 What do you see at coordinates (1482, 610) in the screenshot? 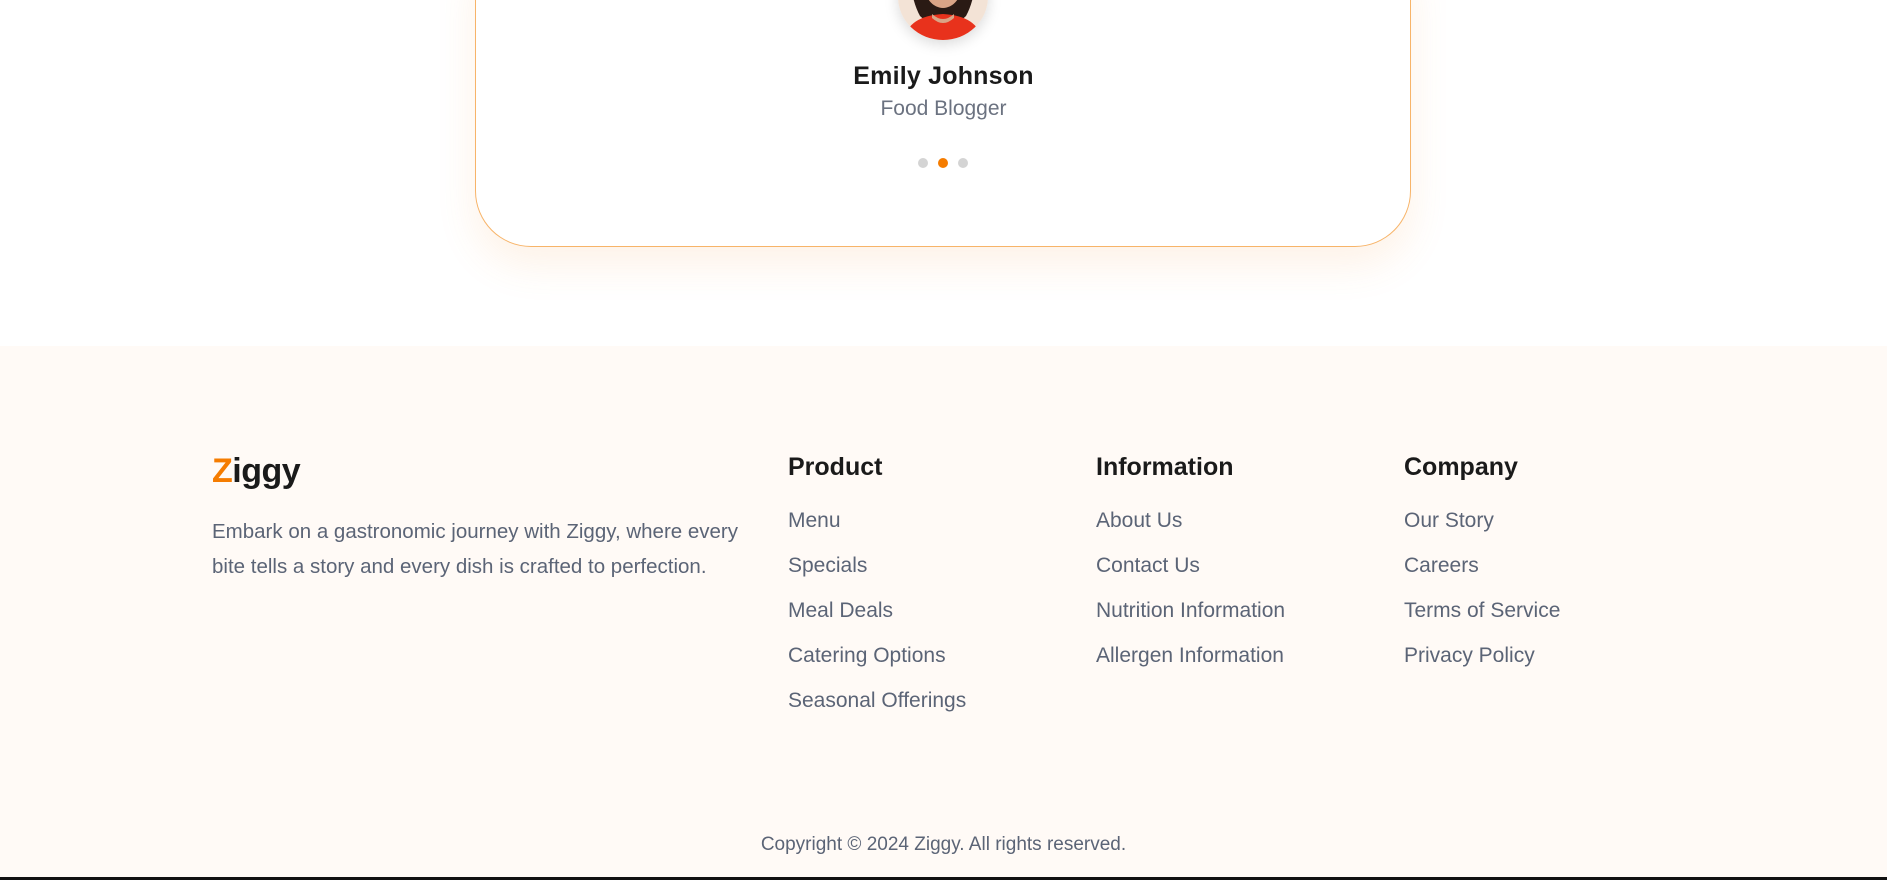
I see `footer-link-terms-of-service: Terms of Service` at bounding box center [1482, 610].